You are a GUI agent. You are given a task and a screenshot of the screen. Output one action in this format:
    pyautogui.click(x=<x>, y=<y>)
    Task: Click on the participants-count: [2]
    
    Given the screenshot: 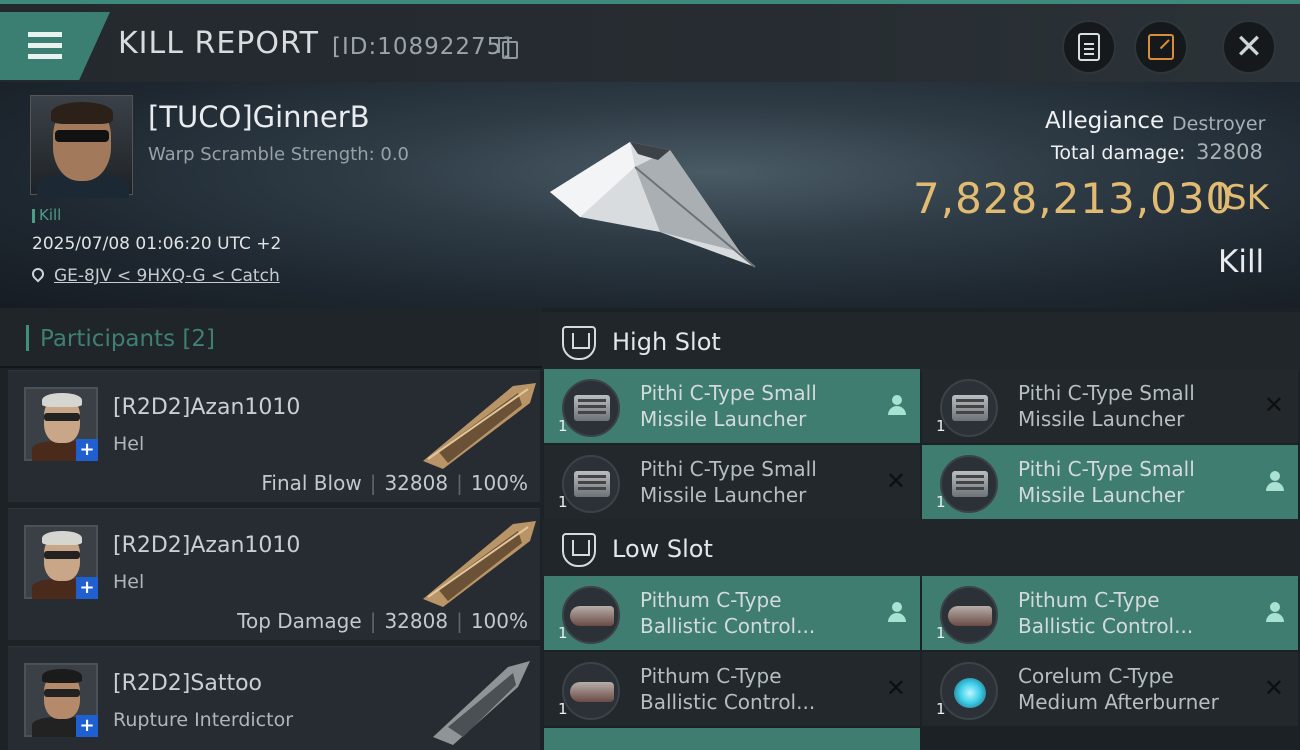 What is the action you would take?
    pyautogui.click(x=199, y=339)
    